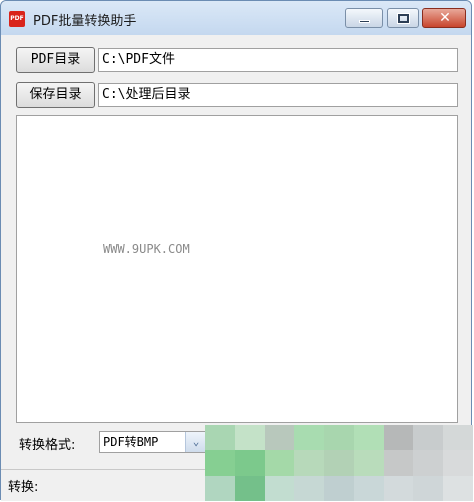 This screenshot has width=474, height=502. Describe the element at coordinates (47, 445) in the screenshot. I see `format-label: 转换格式:` at that location.